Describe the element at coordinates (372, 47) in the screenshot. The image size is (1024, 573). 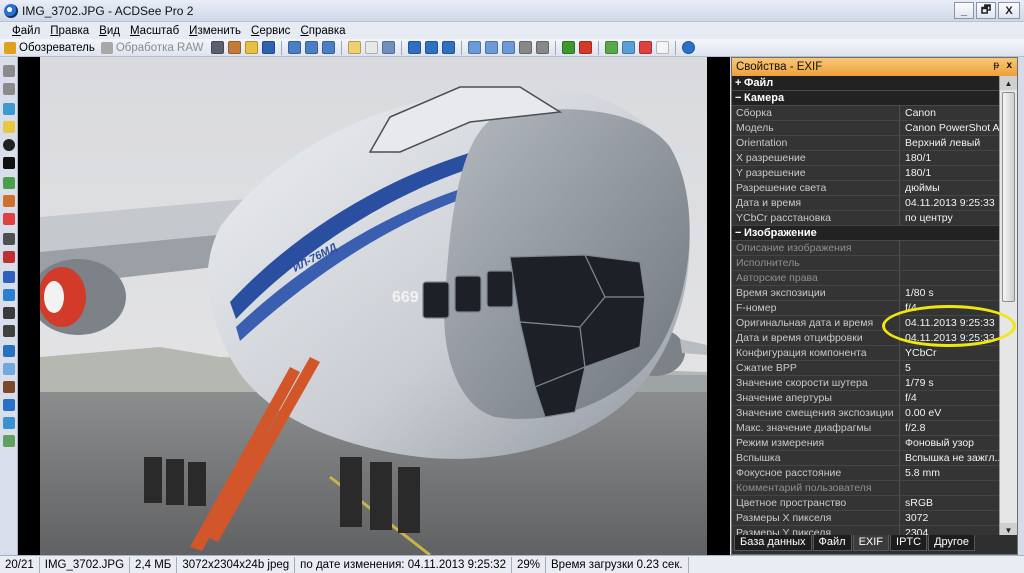
I see `select-tool-icon` at that location.